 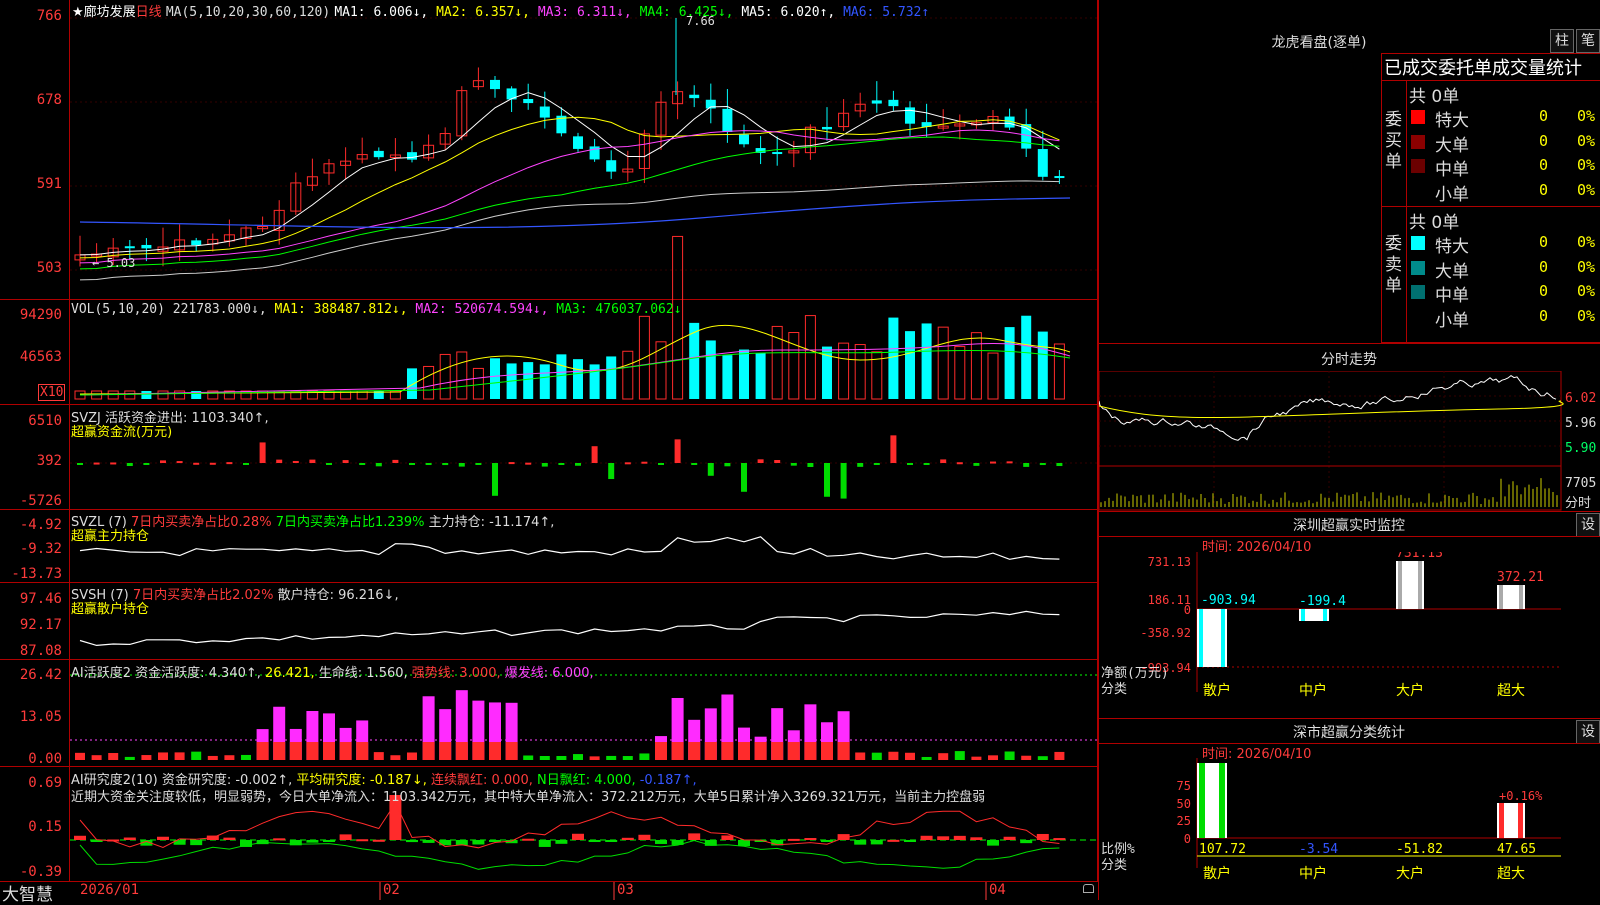 What do you see at coordinates (1521, 597) in the screenshot?
I see `monitor-bar-edge` at bounding box center [1521, 597].